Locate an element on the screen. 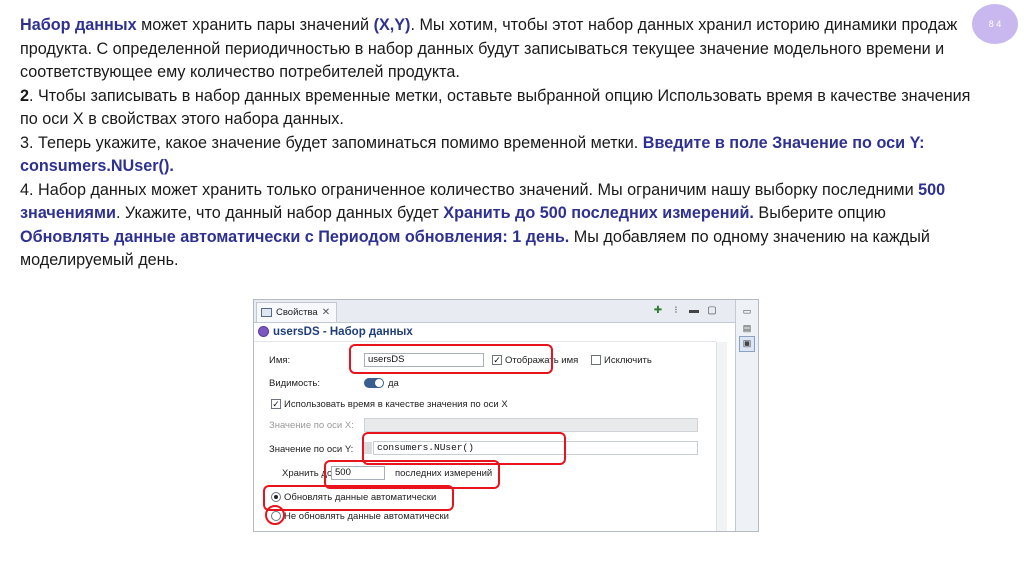 Image resolution: width=1024 pixels, height=574 pixels. highlight-auto-update is located at coordinates (358, 498).